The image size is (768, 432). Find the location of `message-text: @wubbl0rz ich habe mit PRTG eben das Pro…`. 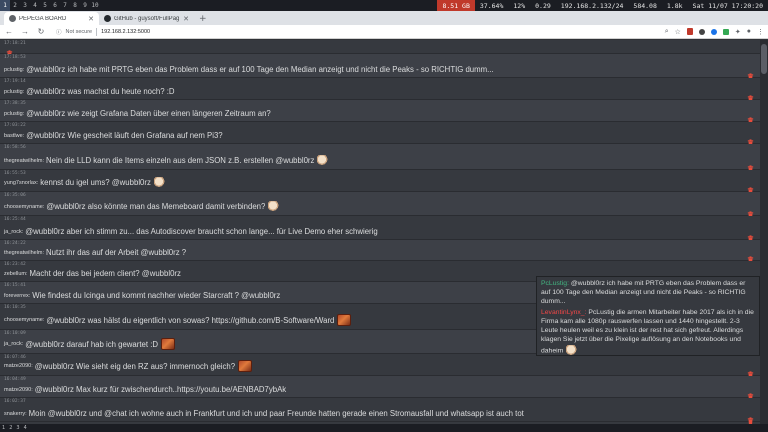

message-text: @wubbl0rz ich habe mit PRTG eben das Pro… is located at coordinates (260, 69).